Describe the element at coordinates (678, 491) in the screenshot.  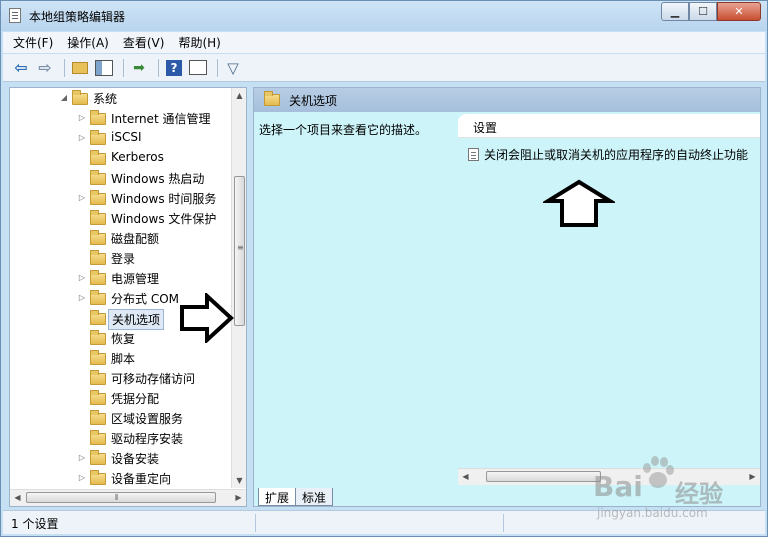
I see `baidu-jingyan-watermark: Bai 经验 jingyan.baidu.com` at that location.